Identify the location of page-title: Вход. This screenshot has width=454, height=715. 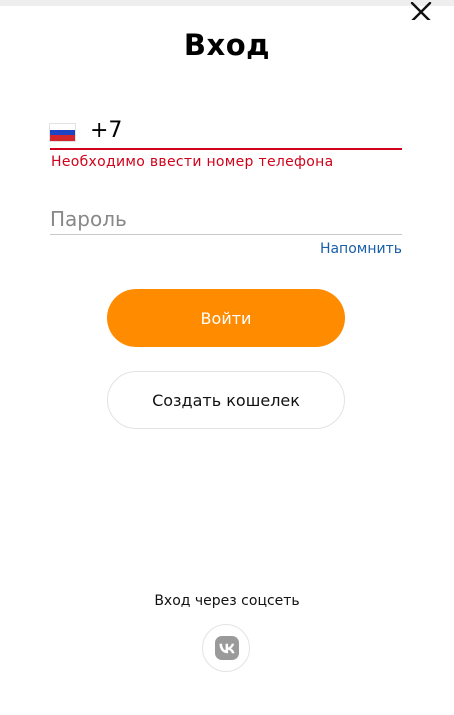
(227, 45).